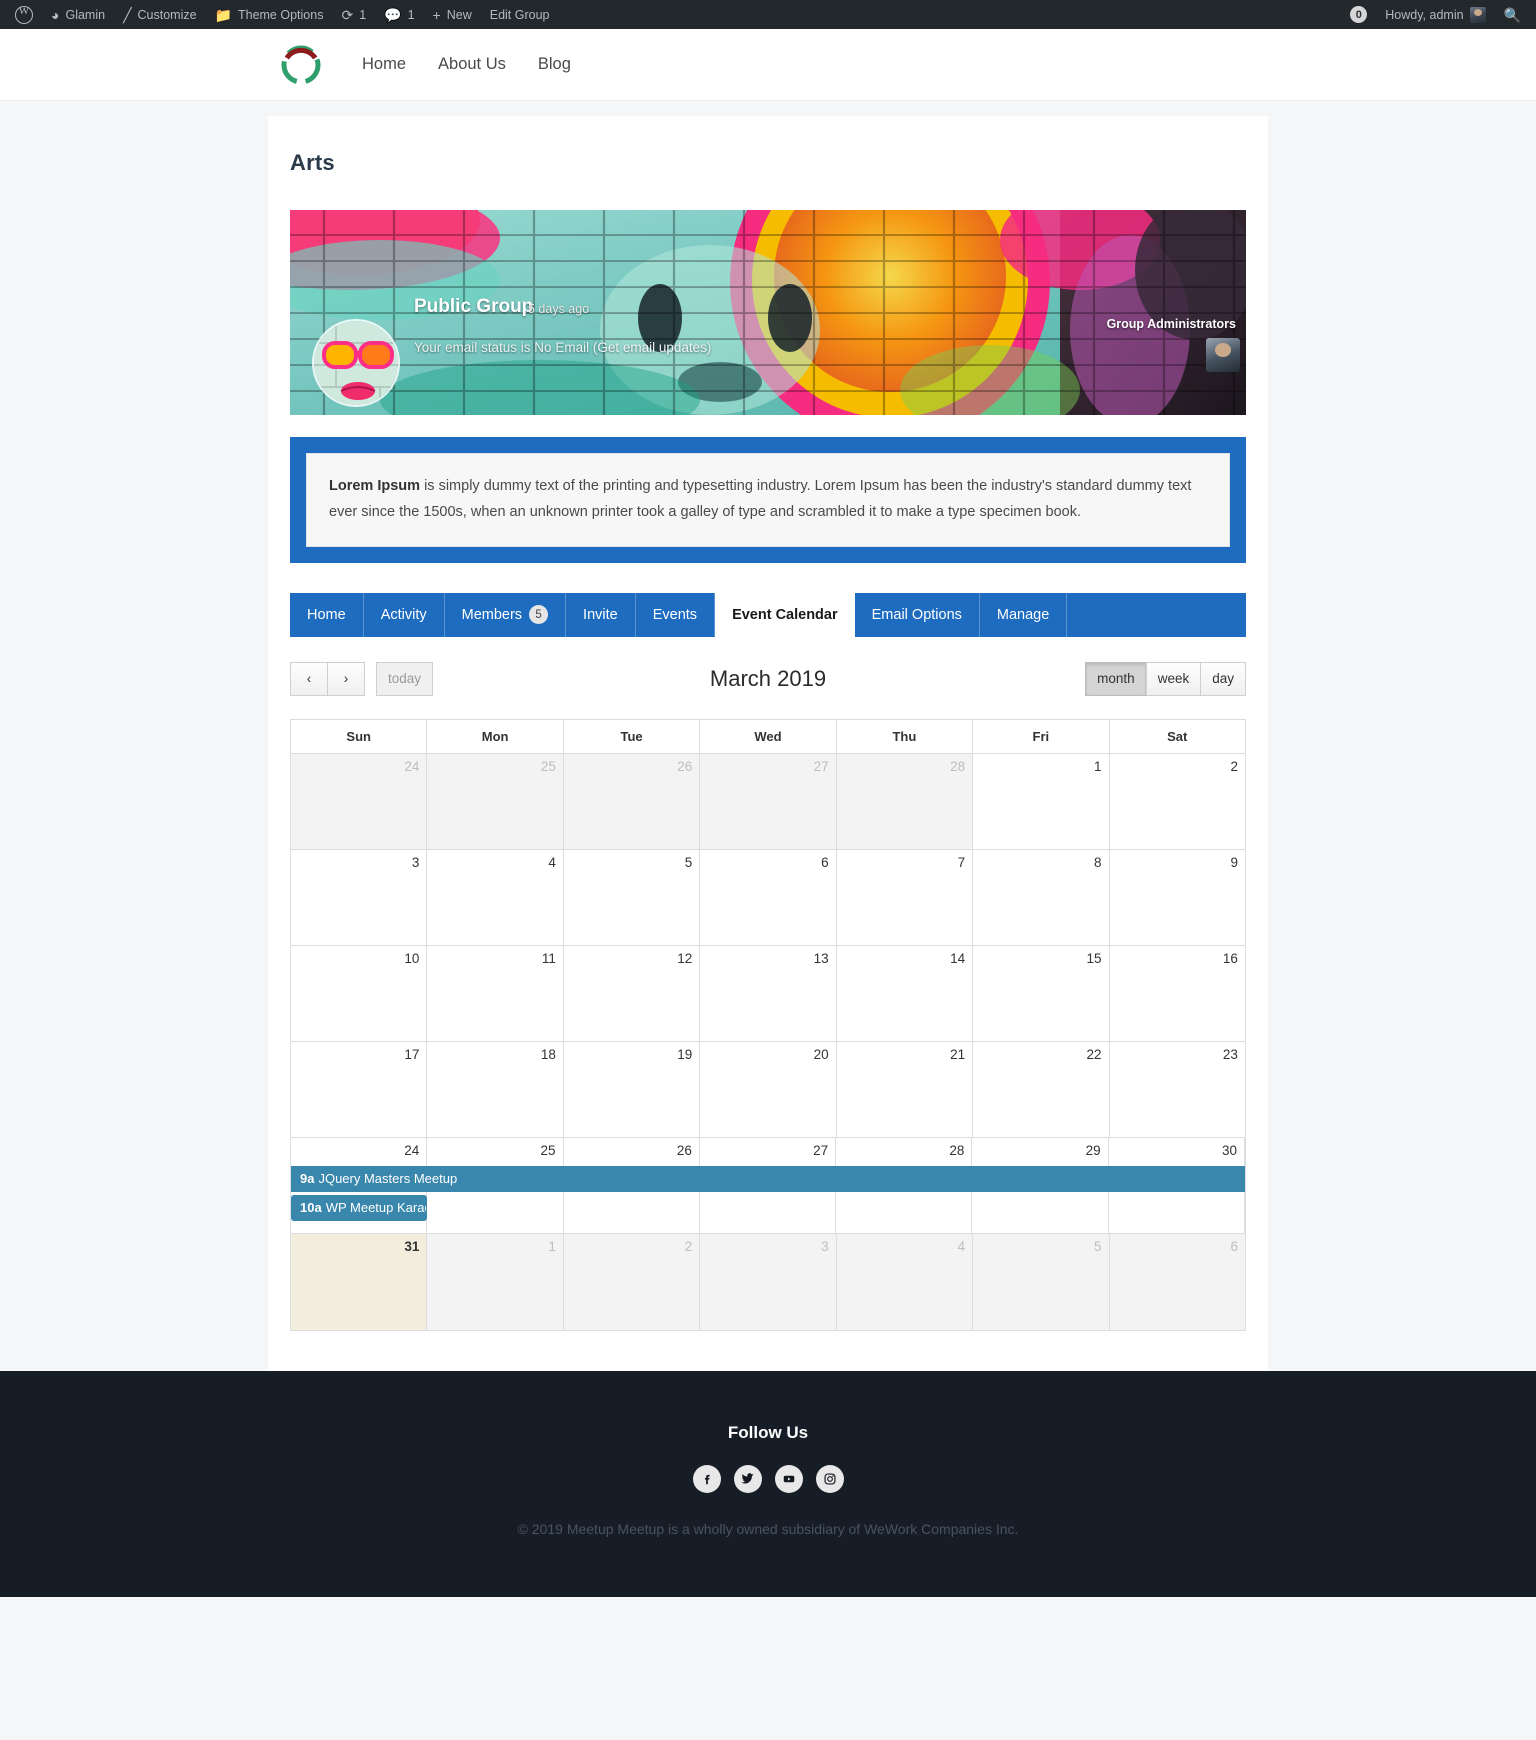 The height and width of the screenshot is (1740, 1536). I want to click on calendar-week: 24 25 26 27 28 1 2, so click(768, 801).